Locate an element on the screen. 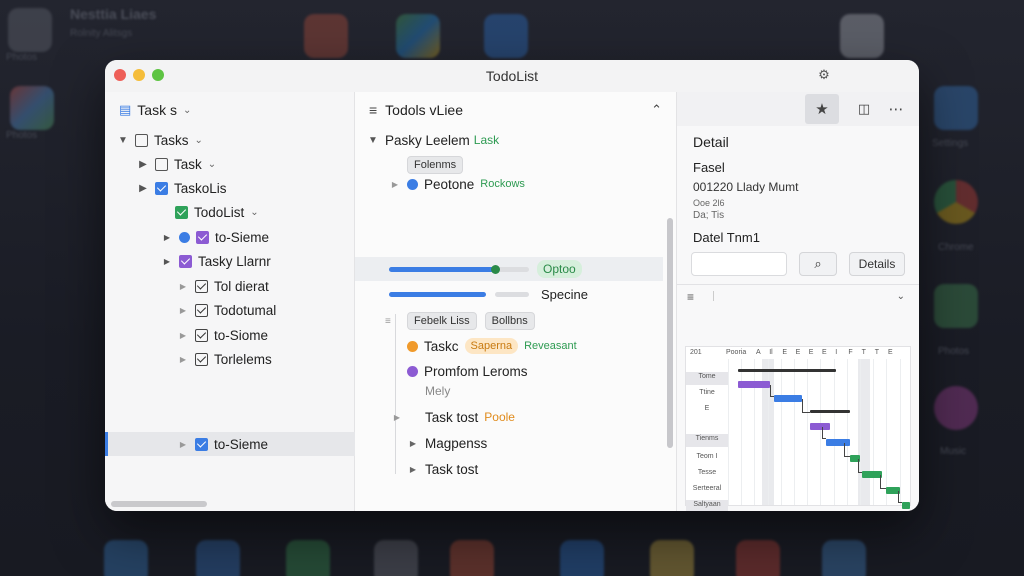 The height and width of the screenshot is (576, 1024). progress-1-tag: Optoo is located at coordinates (559, 269).